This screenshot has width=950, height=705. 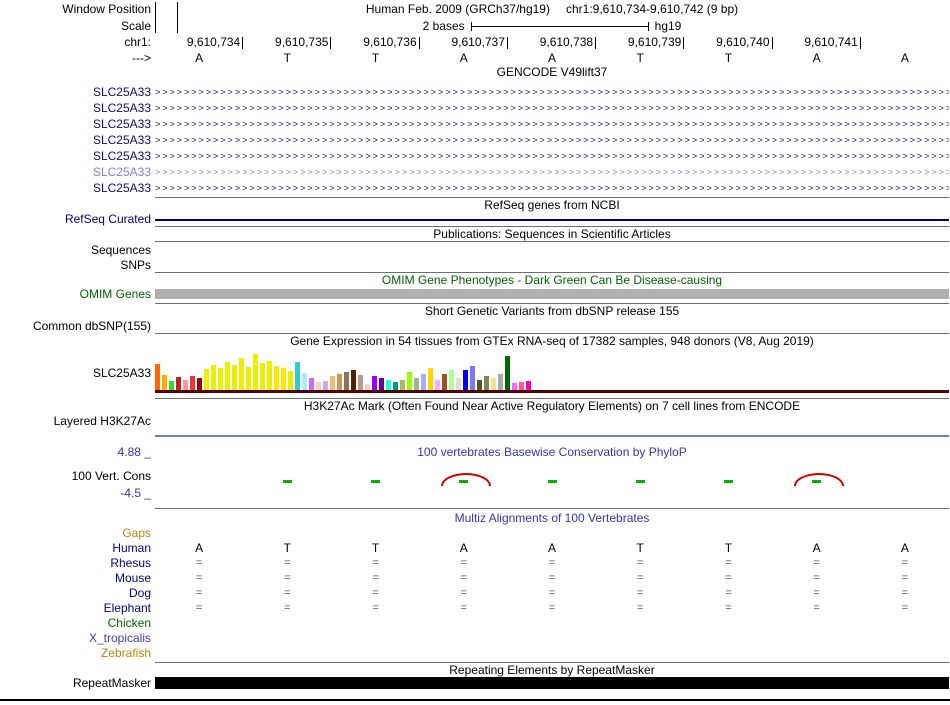 I want to click on multiz-species-label: Chicken, so click(x=75, y=623).